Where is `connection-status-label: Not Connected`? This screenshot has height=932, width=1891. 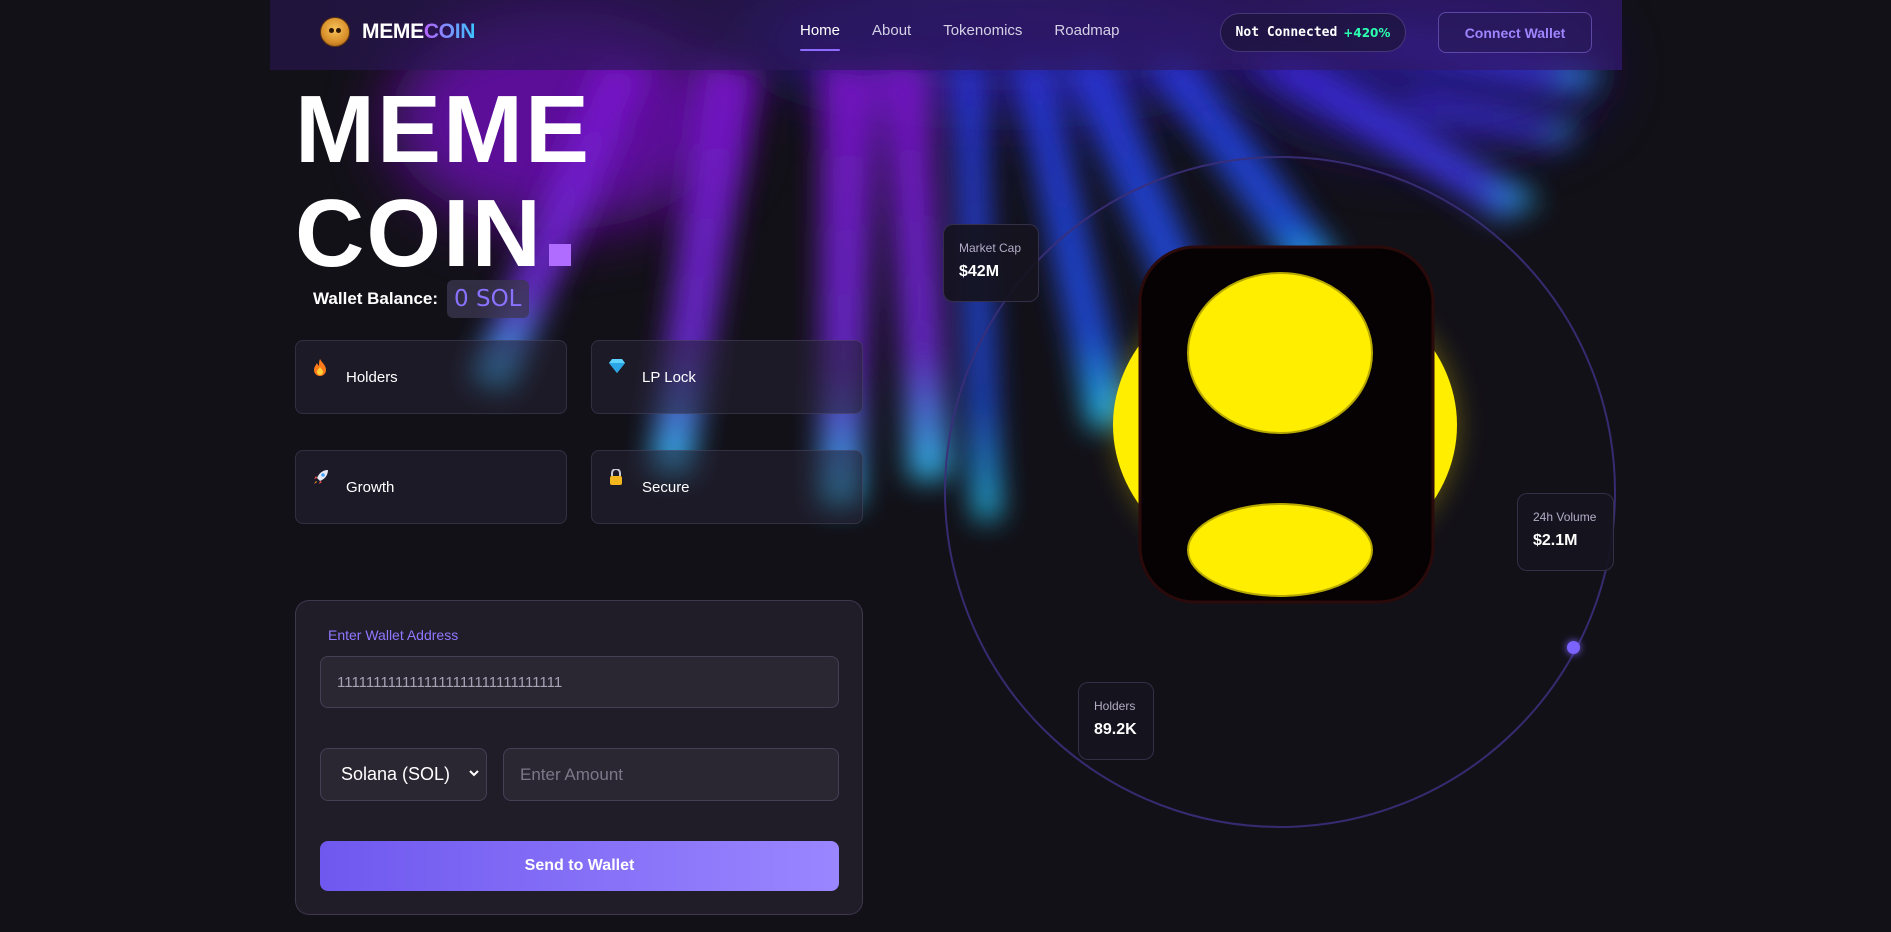
connection-status-label: Not Connected is located at coordinates (1286, 32).